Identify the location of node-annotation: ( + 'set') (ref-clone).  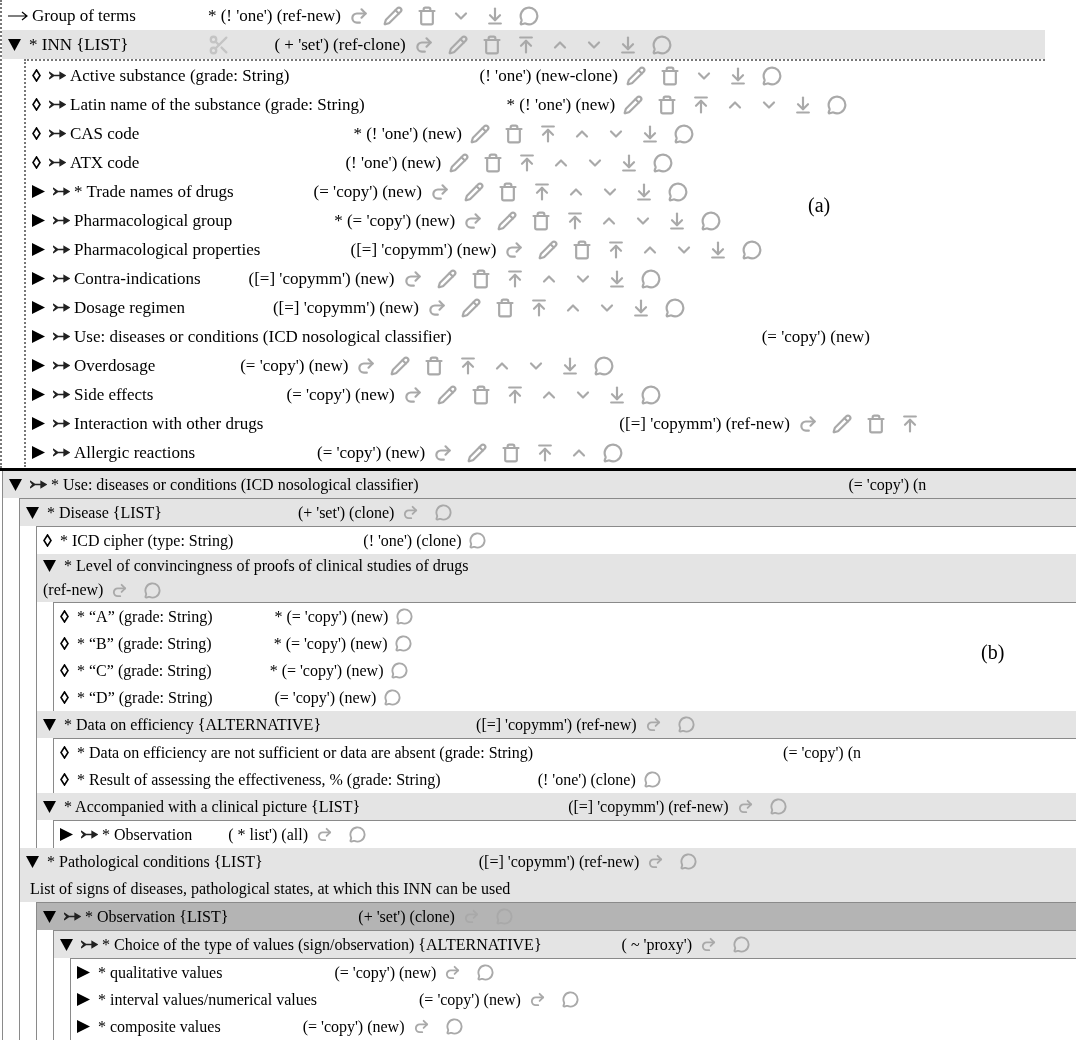
(340, 44).